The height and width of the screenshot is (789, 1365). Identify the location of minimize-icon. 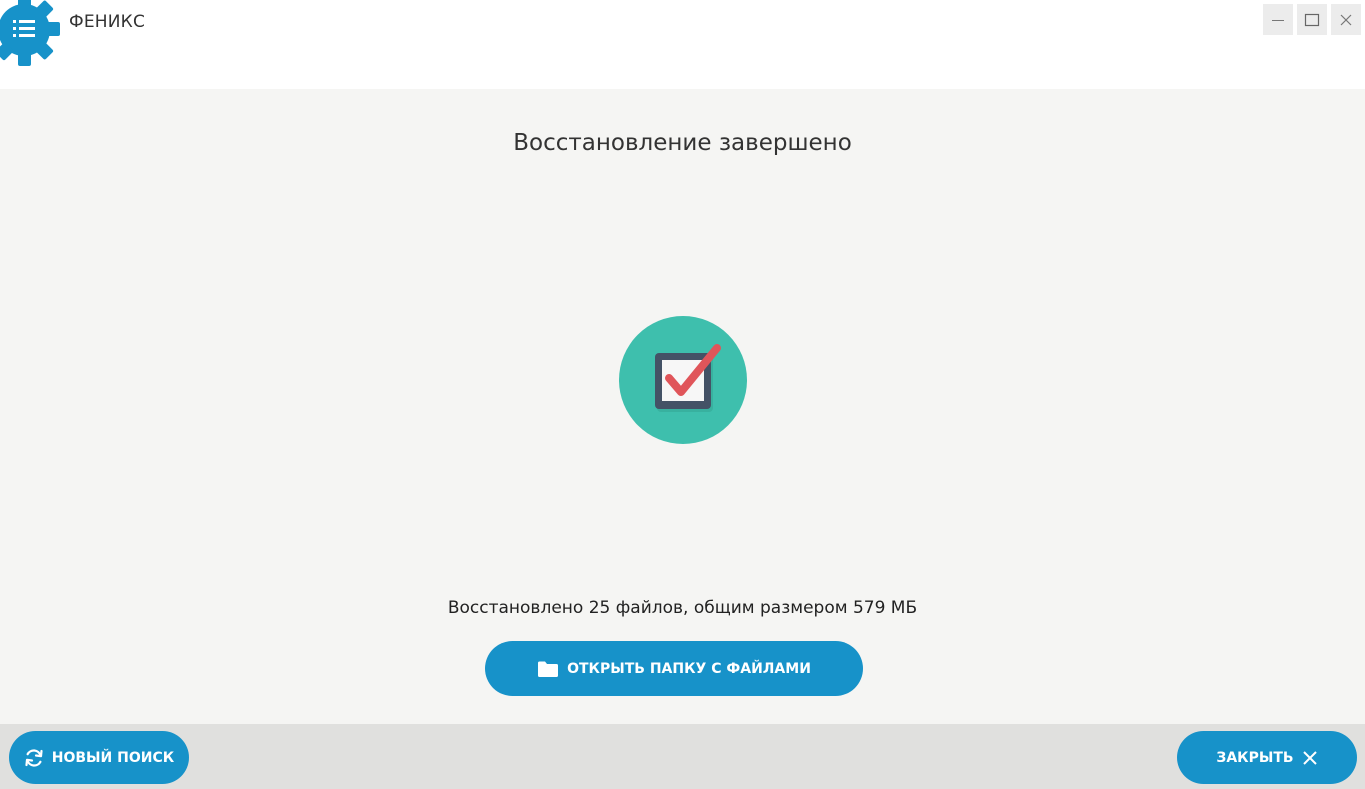
(1278, 20).